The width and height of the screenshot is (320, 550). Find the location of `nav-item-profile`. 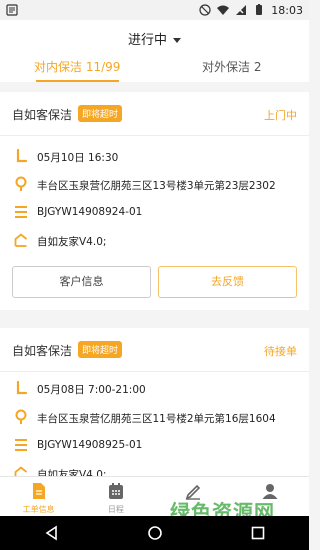

nav-item-profile is located at coordinates (270, 496).